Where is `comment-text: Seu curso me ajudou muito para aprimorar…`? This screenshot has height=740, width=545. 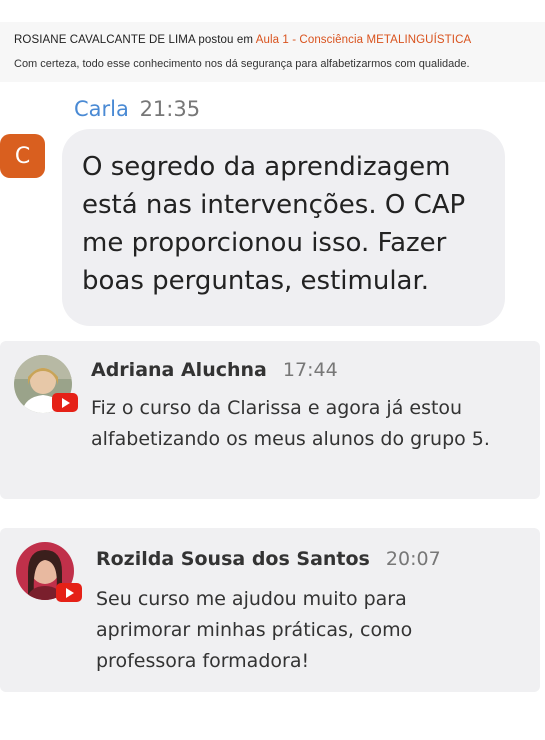
comment-text: Seu curso me ajudou muito para aprimorar… is located at coordinates (254, 630).